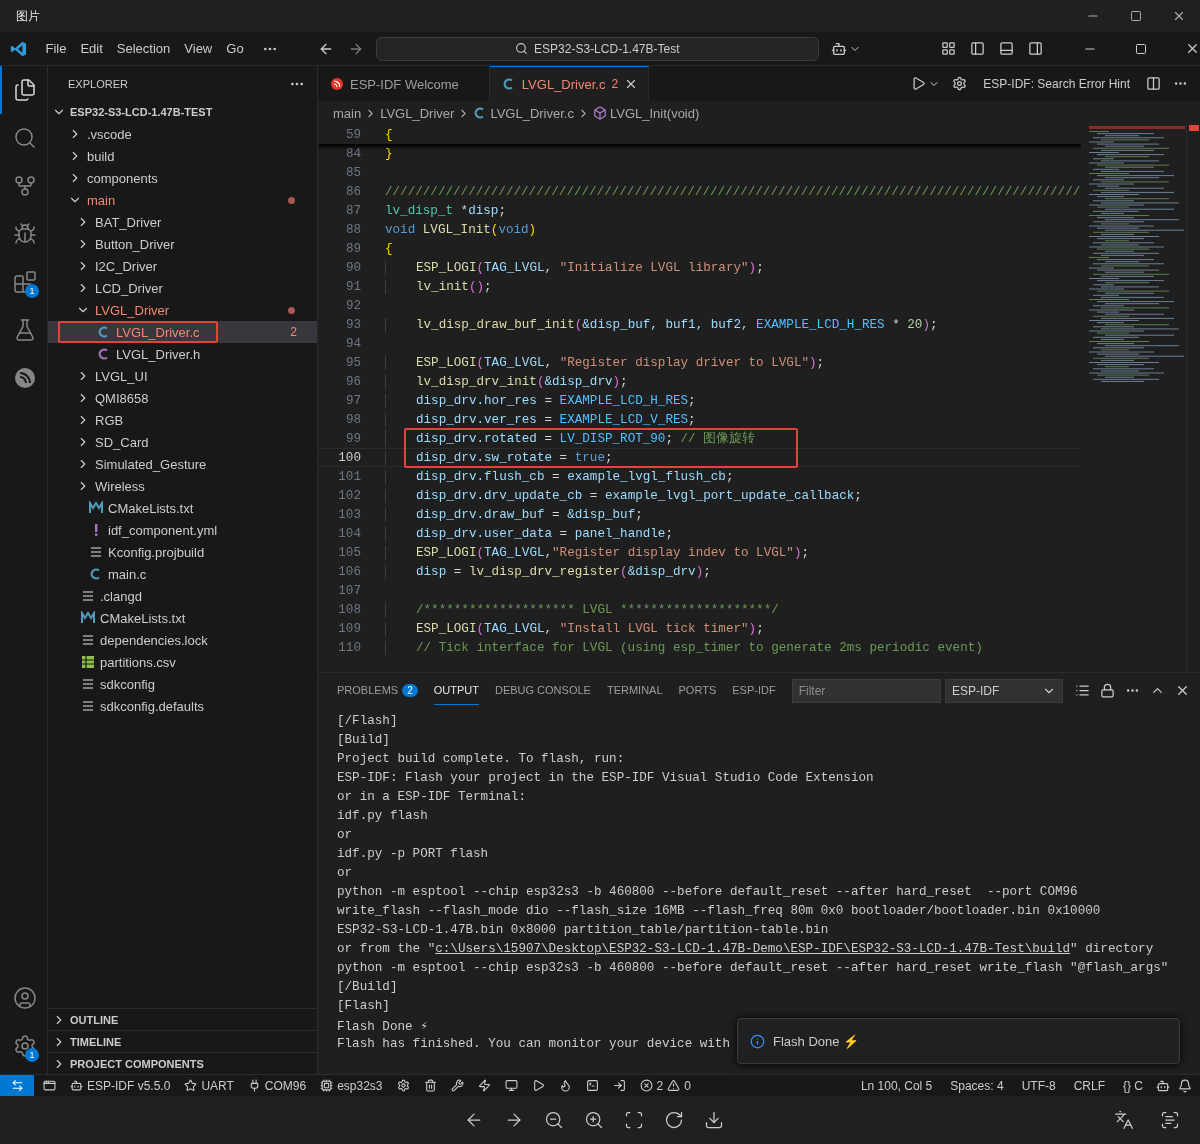 The image size is (1200, 1144). I want to click on bug-icon, so click(25, 234).